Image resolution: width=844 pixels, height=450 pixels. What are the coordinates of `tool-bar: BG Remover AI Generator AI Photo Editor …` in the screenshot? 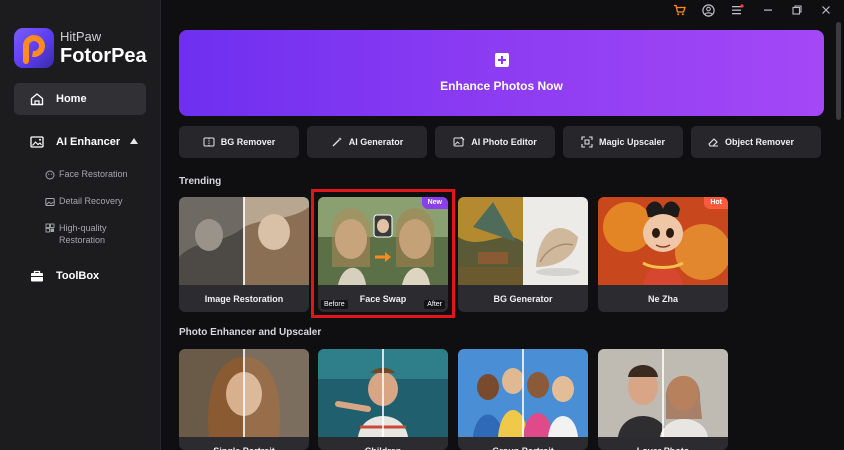 It's located at (504, 142).